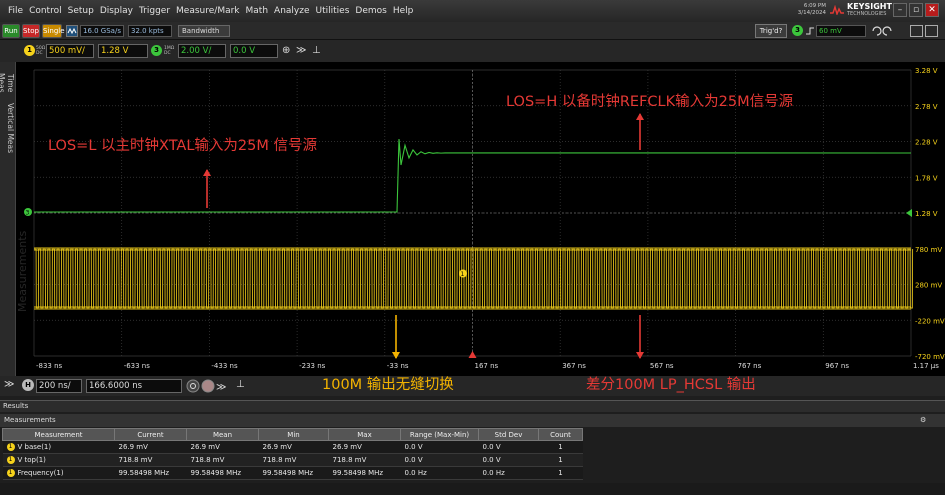  I want to click on ch3-offset-field: 0.0 V, so click(254, 51).